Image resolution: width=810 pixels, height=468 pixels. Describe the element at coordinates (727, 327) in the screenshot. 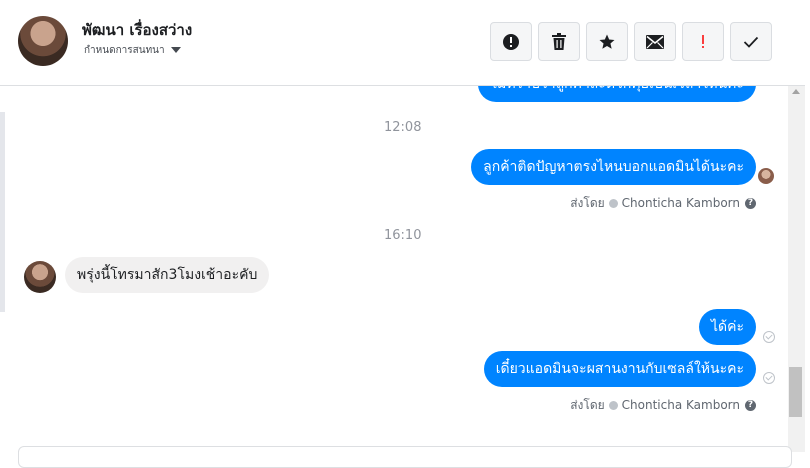

I see `message-outgoing: ได้ค่ะ` at that location.